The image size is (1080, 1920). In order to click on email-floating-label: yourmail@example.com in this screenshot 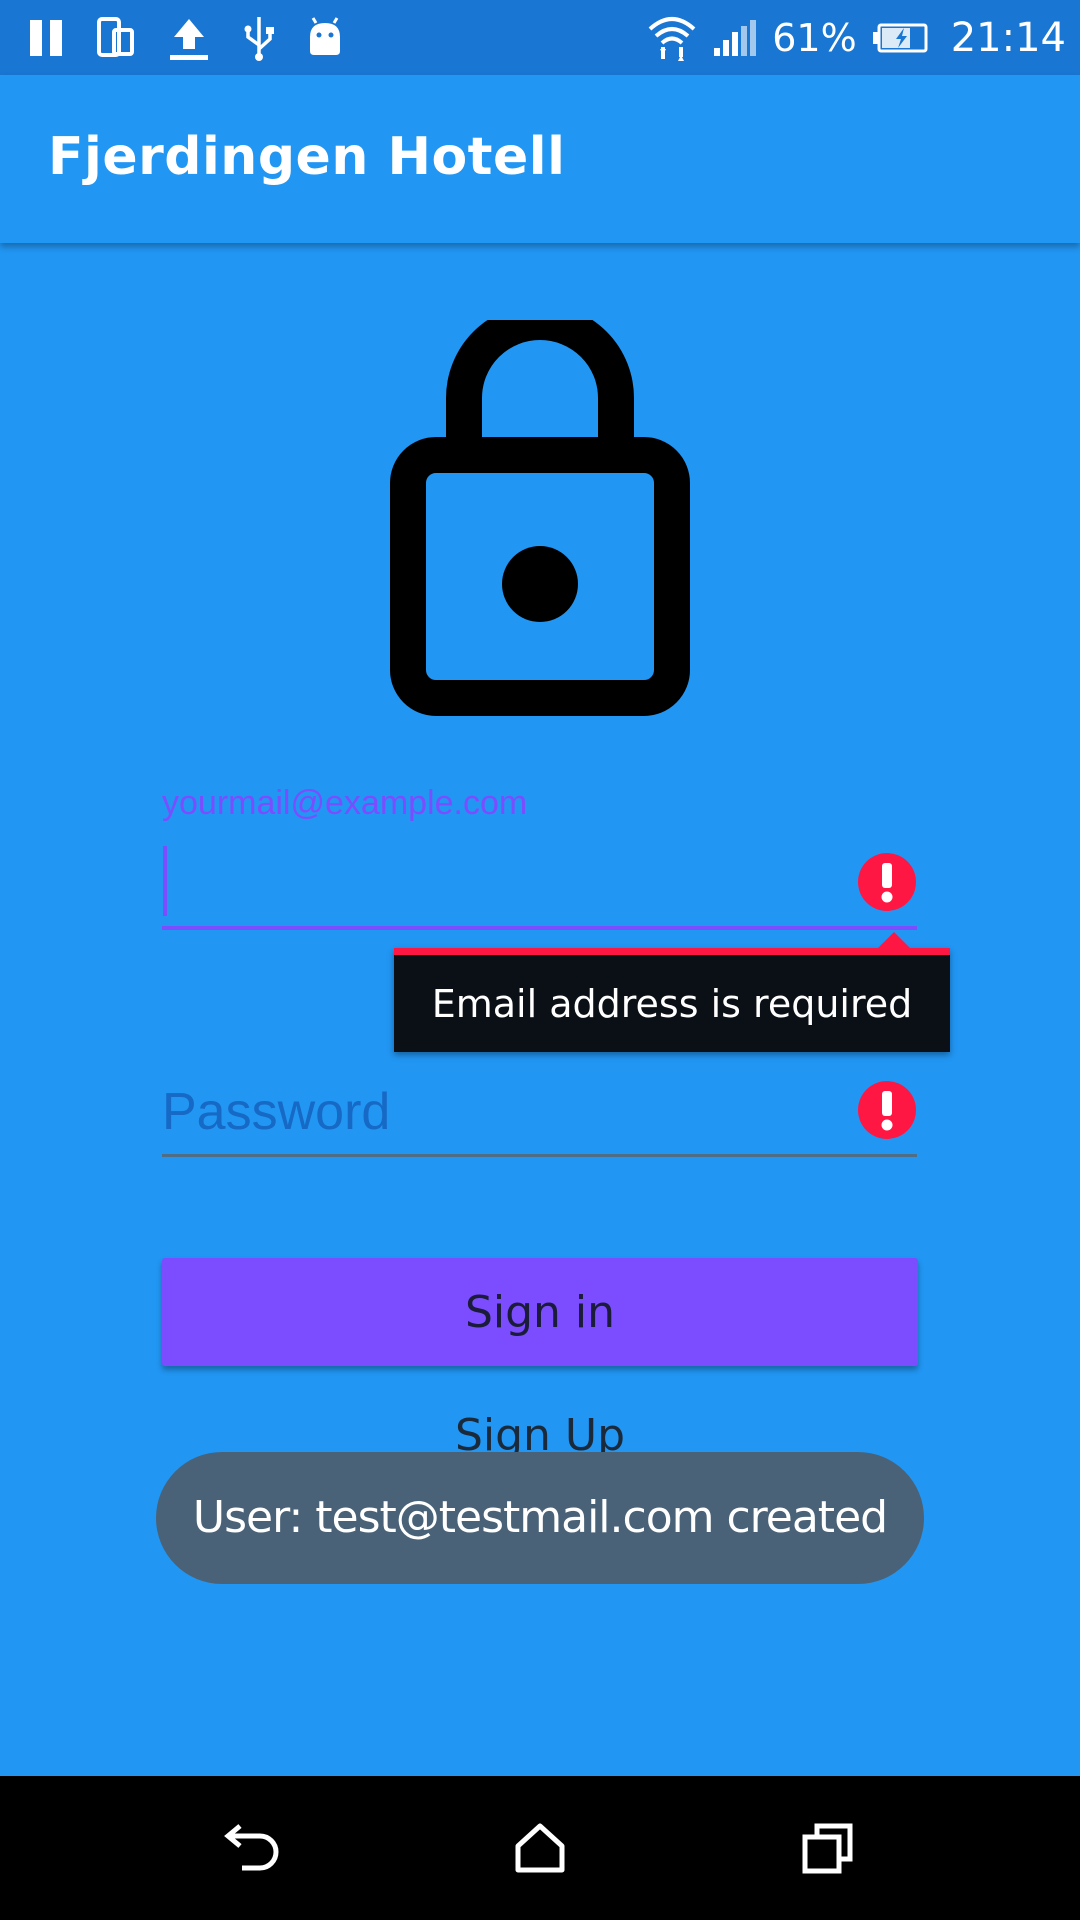, I will do `click(345, 803)`.